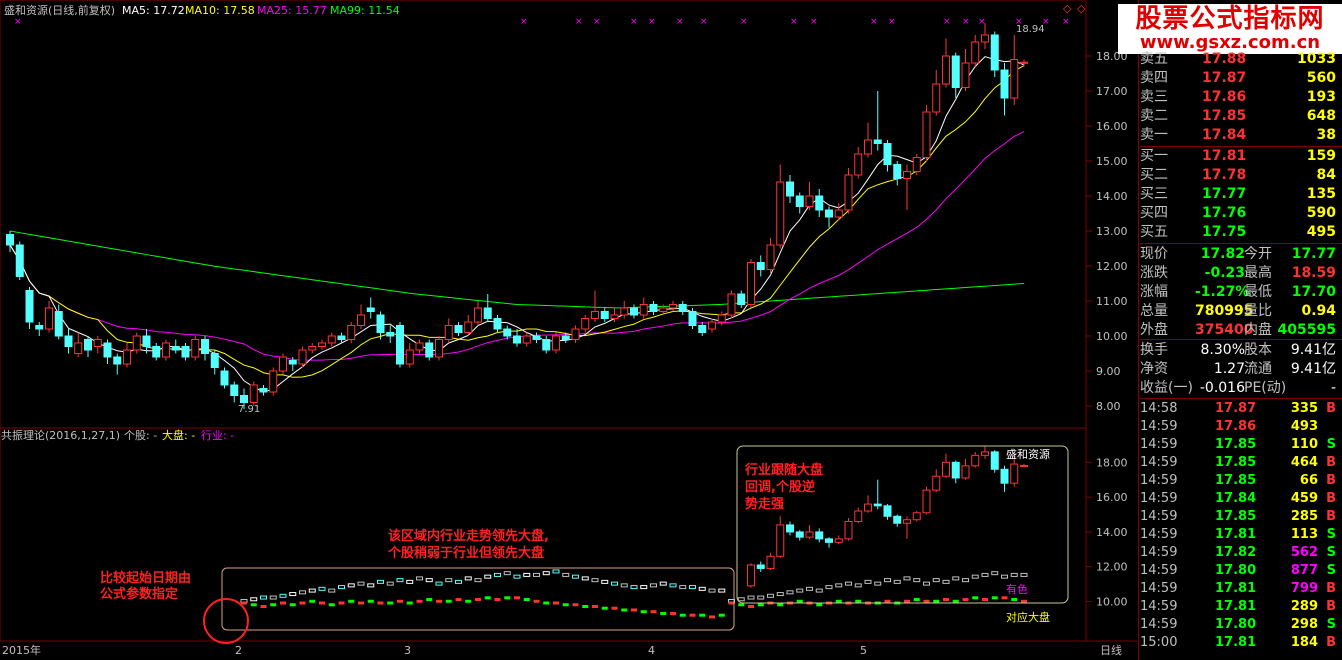  I want to click on order-book-row: 买一 17.81 159, so click(1240, 156).